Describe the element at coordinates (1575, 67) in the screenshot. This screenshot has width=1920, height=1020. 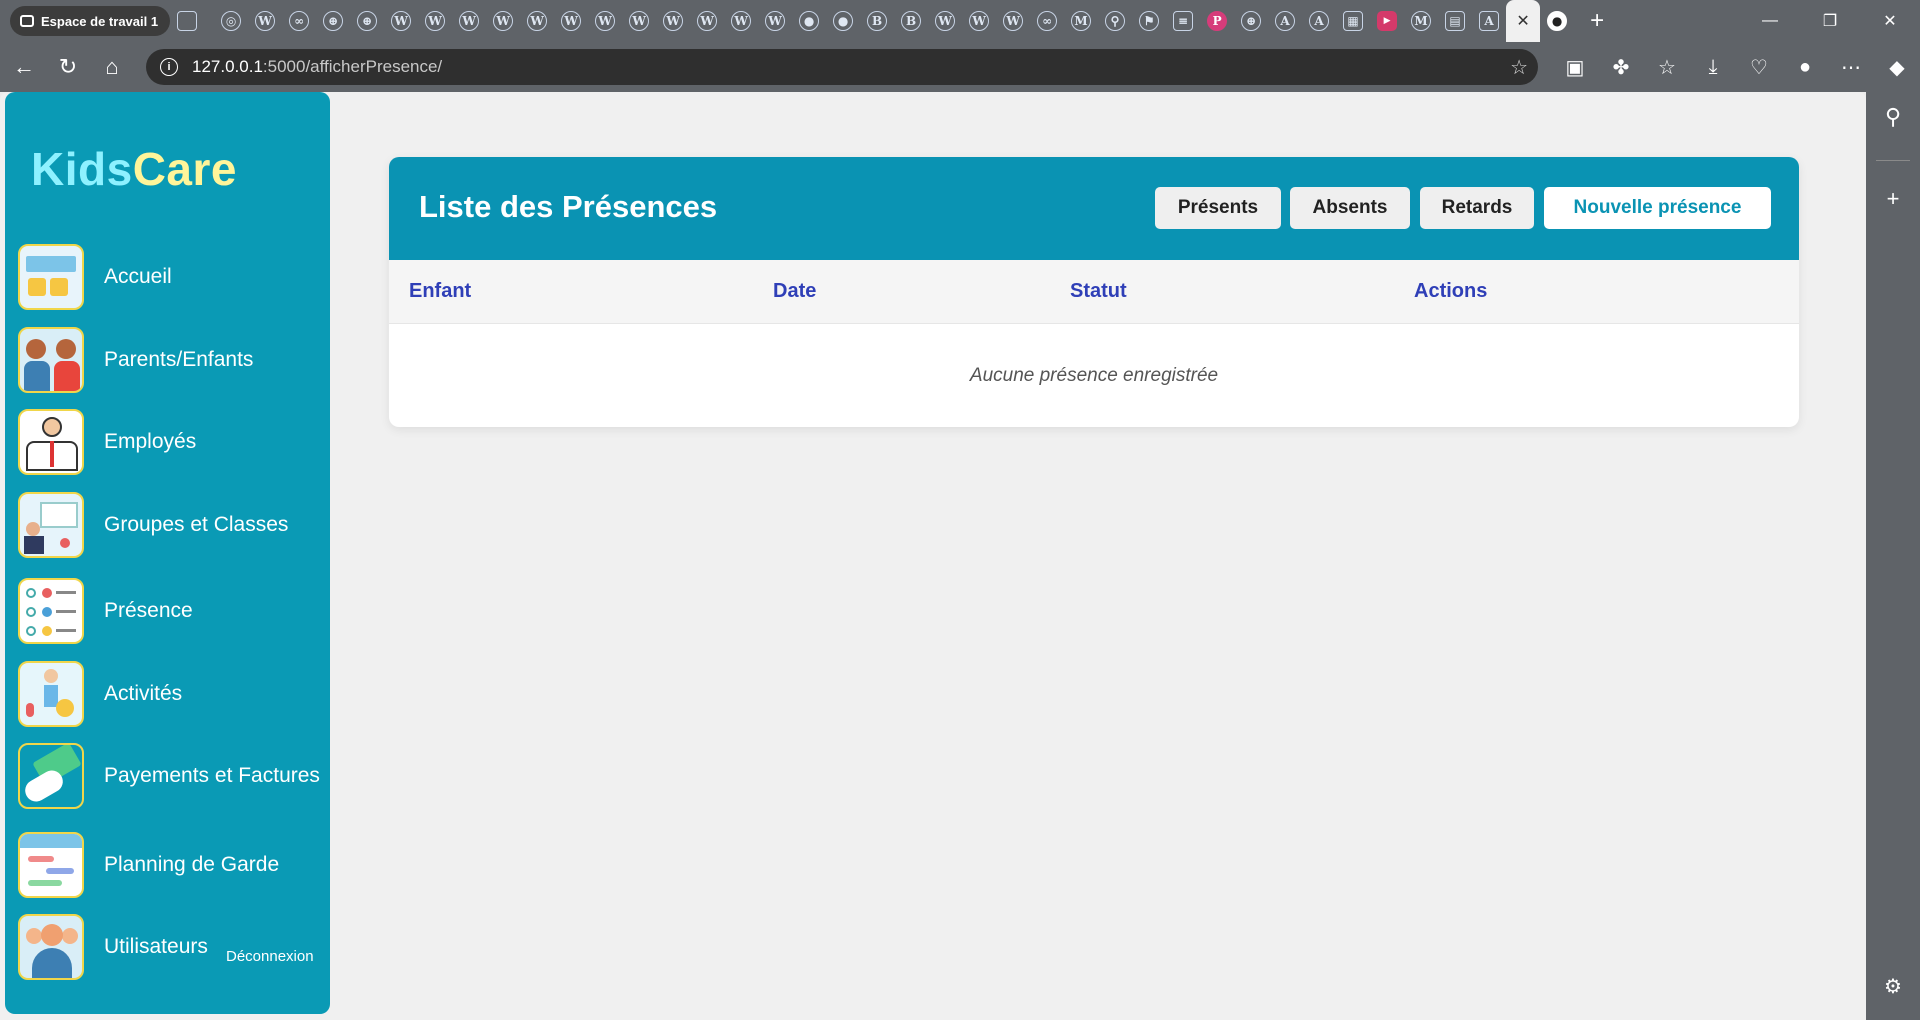
I see `reader-icon: ▣` at that location.